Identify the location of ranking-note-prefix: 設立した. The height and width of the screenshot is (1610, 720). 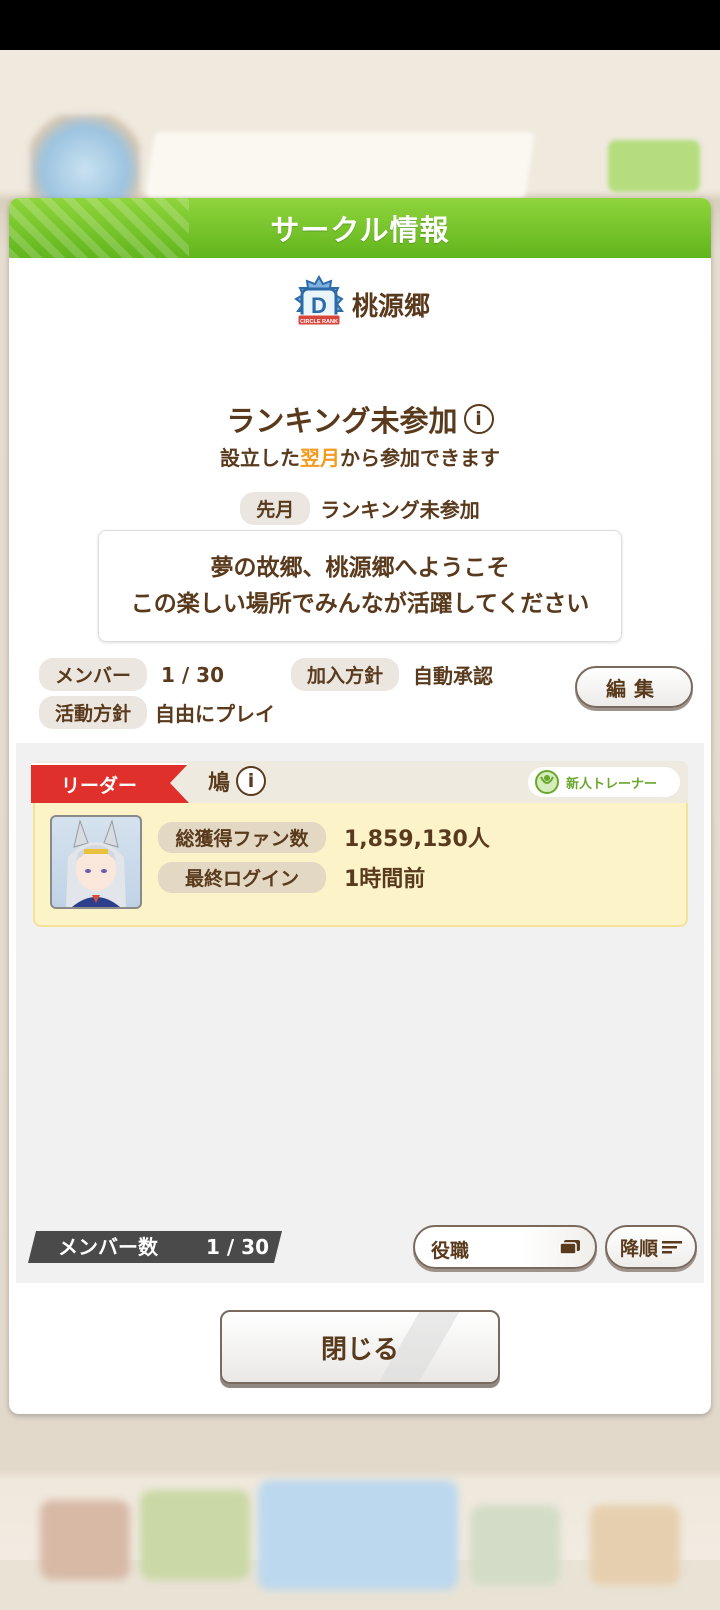
(260, 458).